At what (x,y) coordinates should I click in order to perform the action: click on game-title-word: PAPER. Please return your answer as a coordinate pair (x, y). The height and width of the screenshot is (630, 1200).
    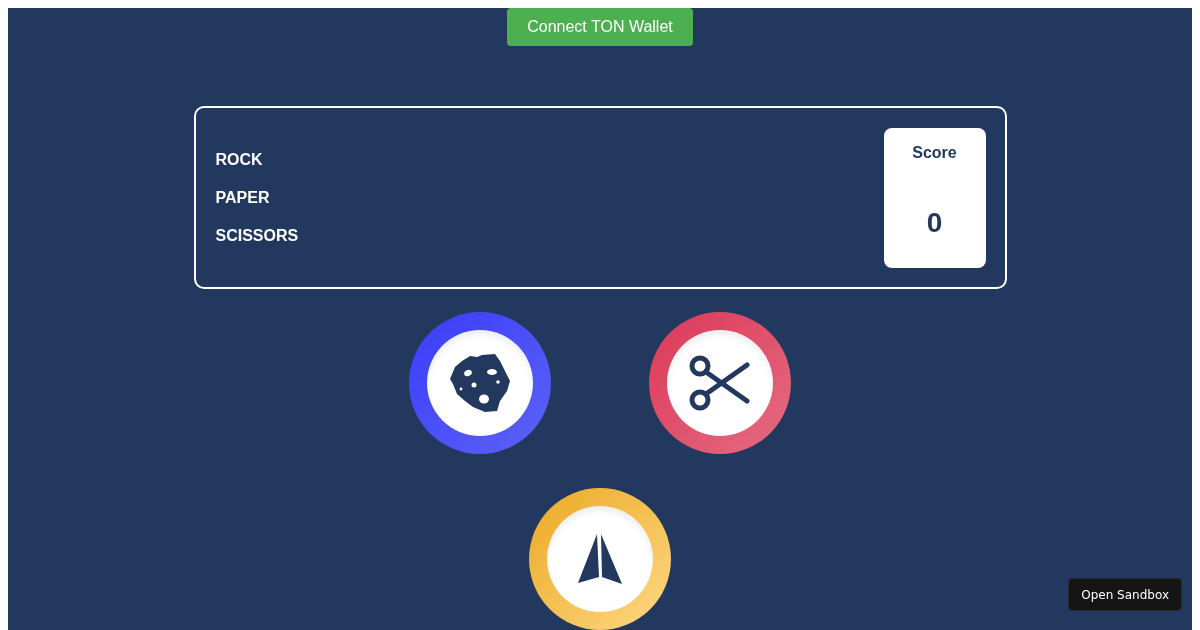
    Looking at the image, I should click on (243, 198).